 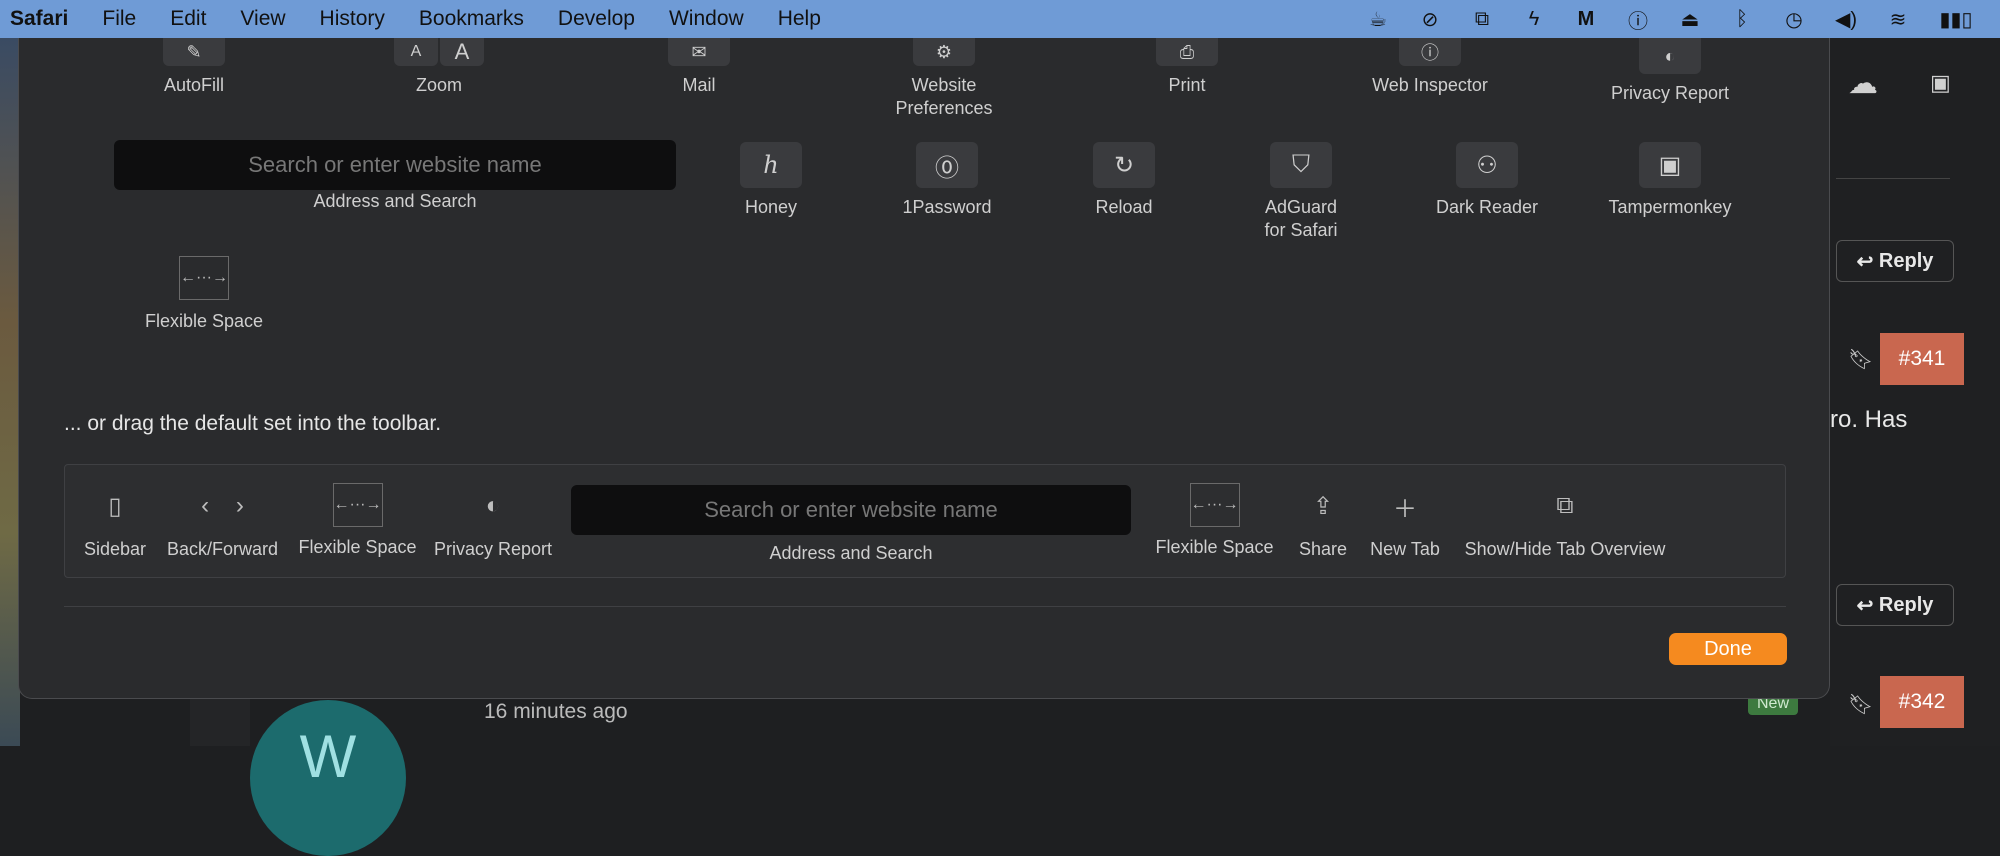 What do you see at coordinates (1906, 604) in the screenshot?
I see `reply-label: Reply` at bounding box center [1906, 604].